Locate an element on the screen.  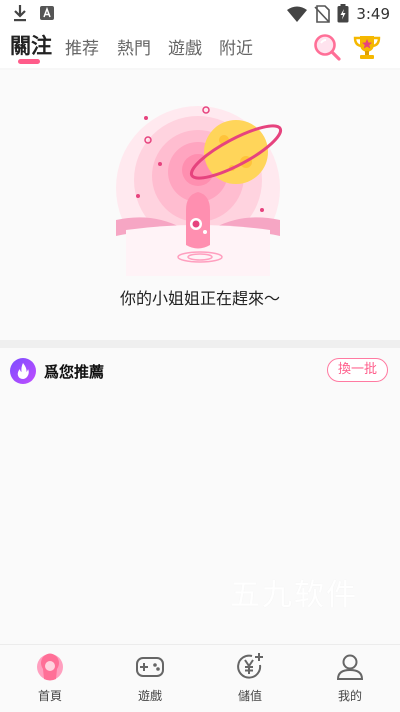
recommend-header: 爲您推薦 is located at coordinates (57, 371).